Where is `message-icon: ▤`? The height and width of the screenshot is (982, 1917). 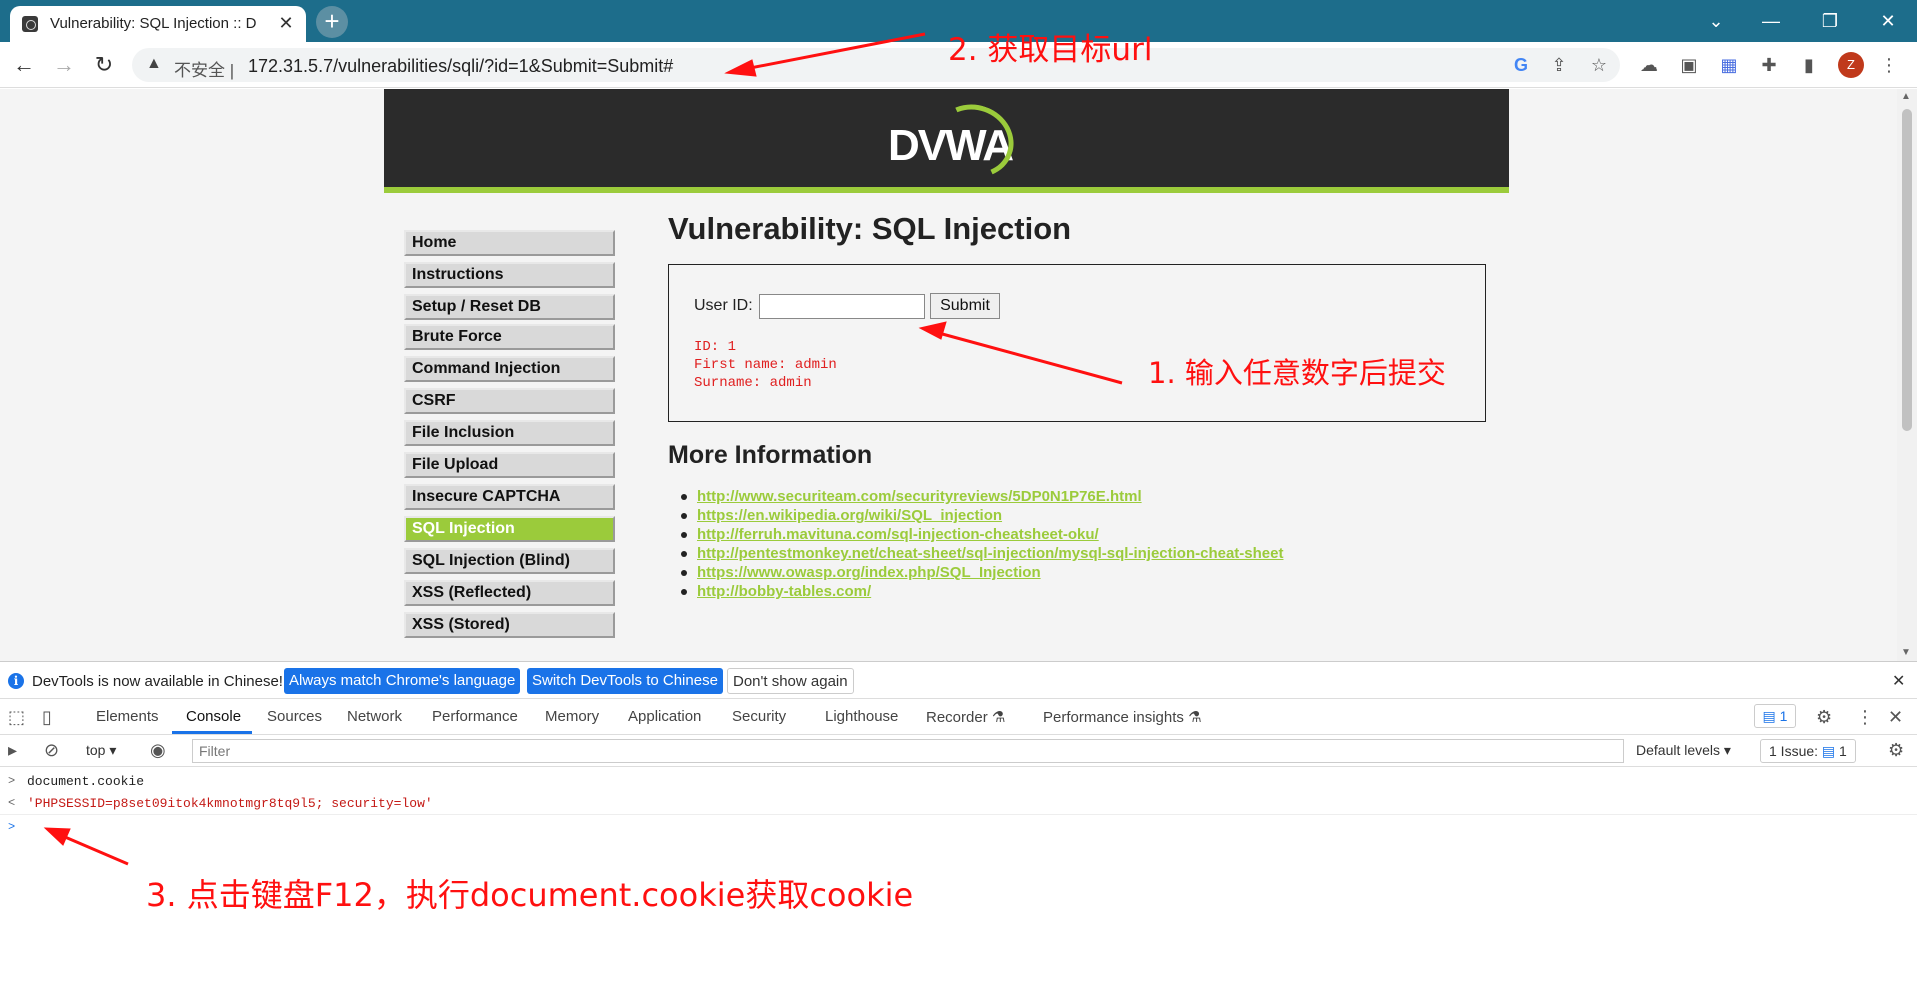
message-icon: ▤ is located at coordinates (1769, 716).